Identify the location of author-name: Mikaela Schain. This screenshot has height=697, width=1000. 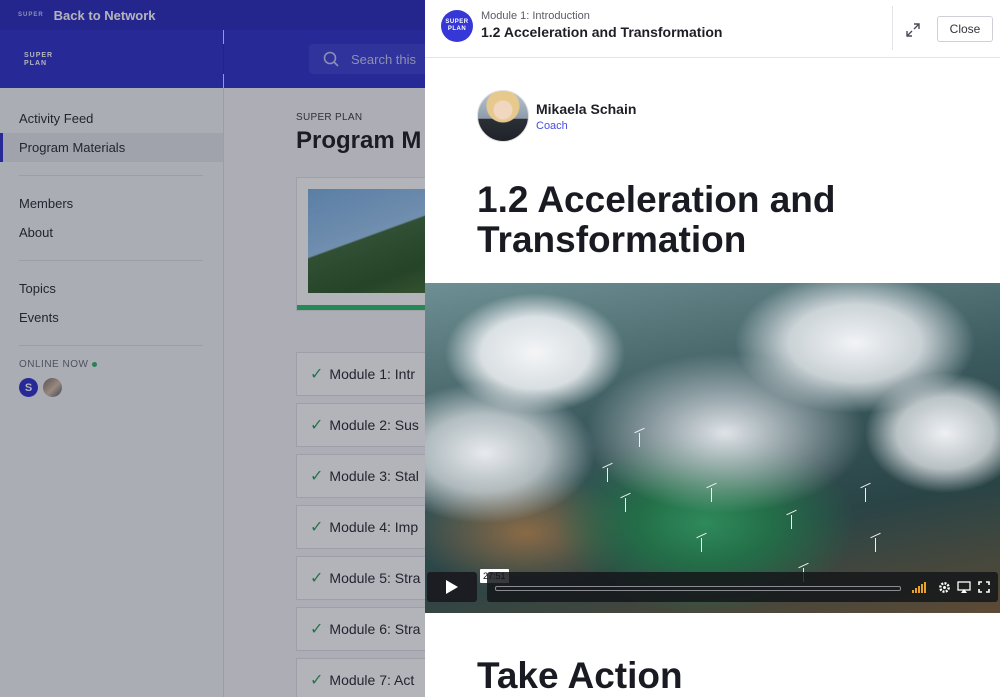
(586, 109).